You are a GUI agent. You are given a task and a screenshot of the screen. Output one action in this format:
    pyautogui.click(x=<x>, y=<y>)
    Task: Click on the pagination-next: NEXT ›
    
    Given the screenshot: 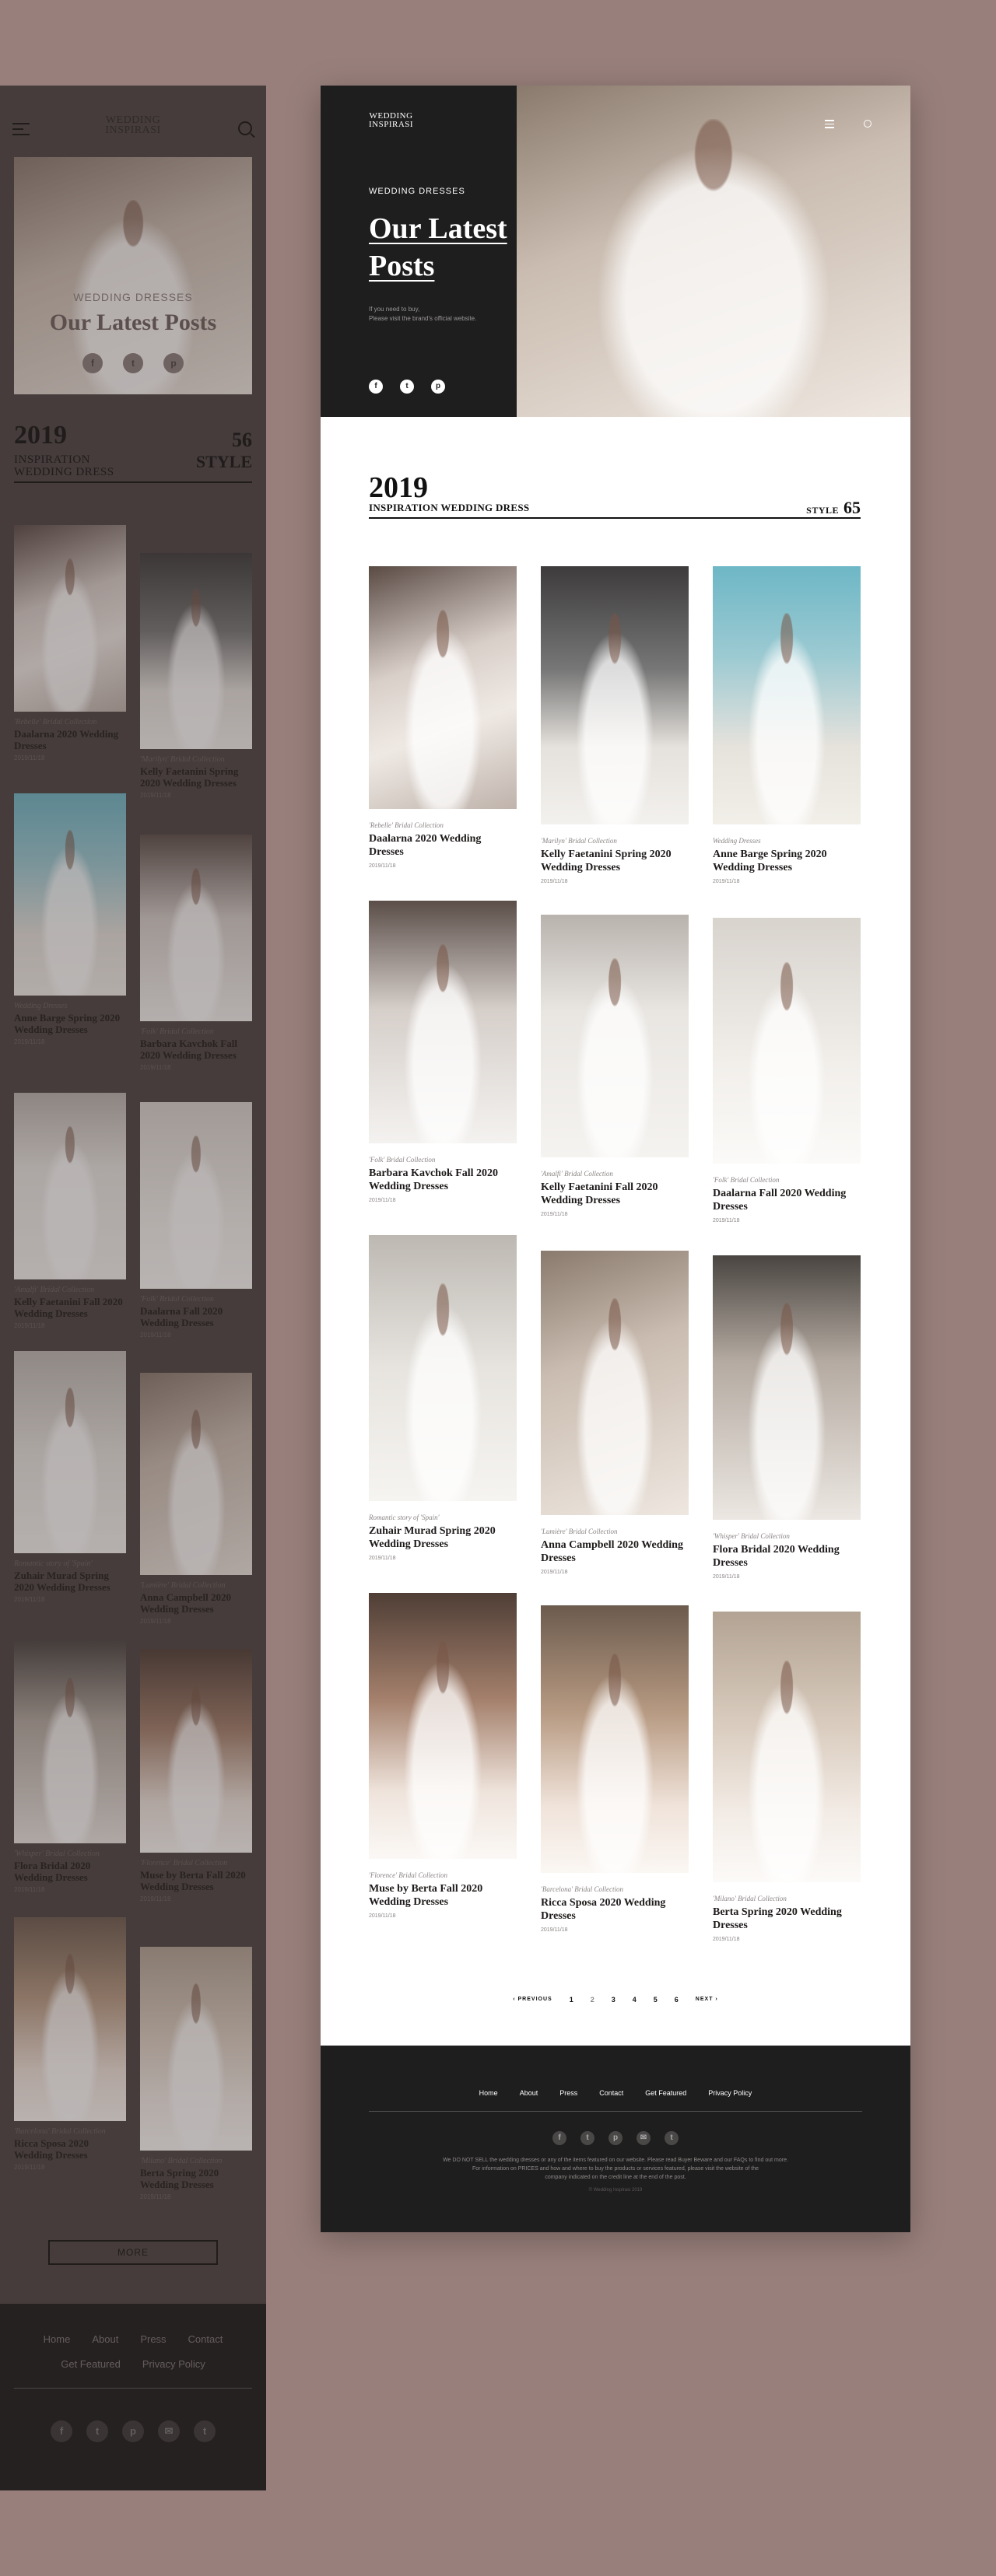 What is the action you would take?
    pyautogui.click(x=707, y=2001)
    